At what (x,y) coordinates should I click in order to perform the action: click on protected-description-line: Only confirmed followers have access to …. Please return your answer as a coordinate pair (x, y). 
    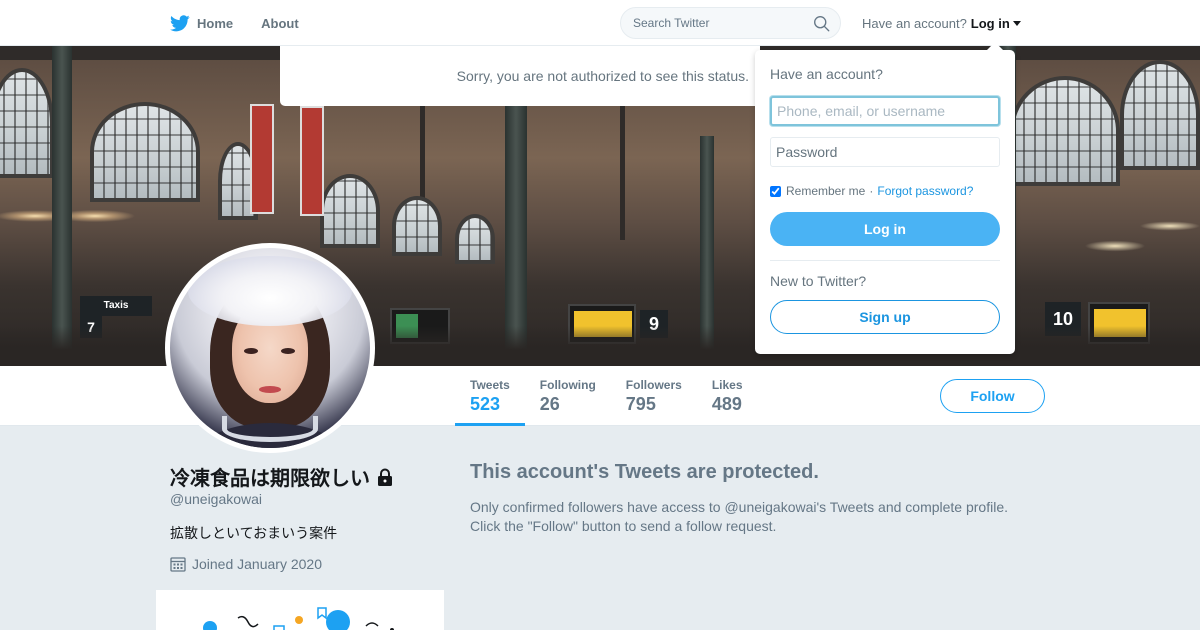
    Looking at the image, I should click on (739, 507).